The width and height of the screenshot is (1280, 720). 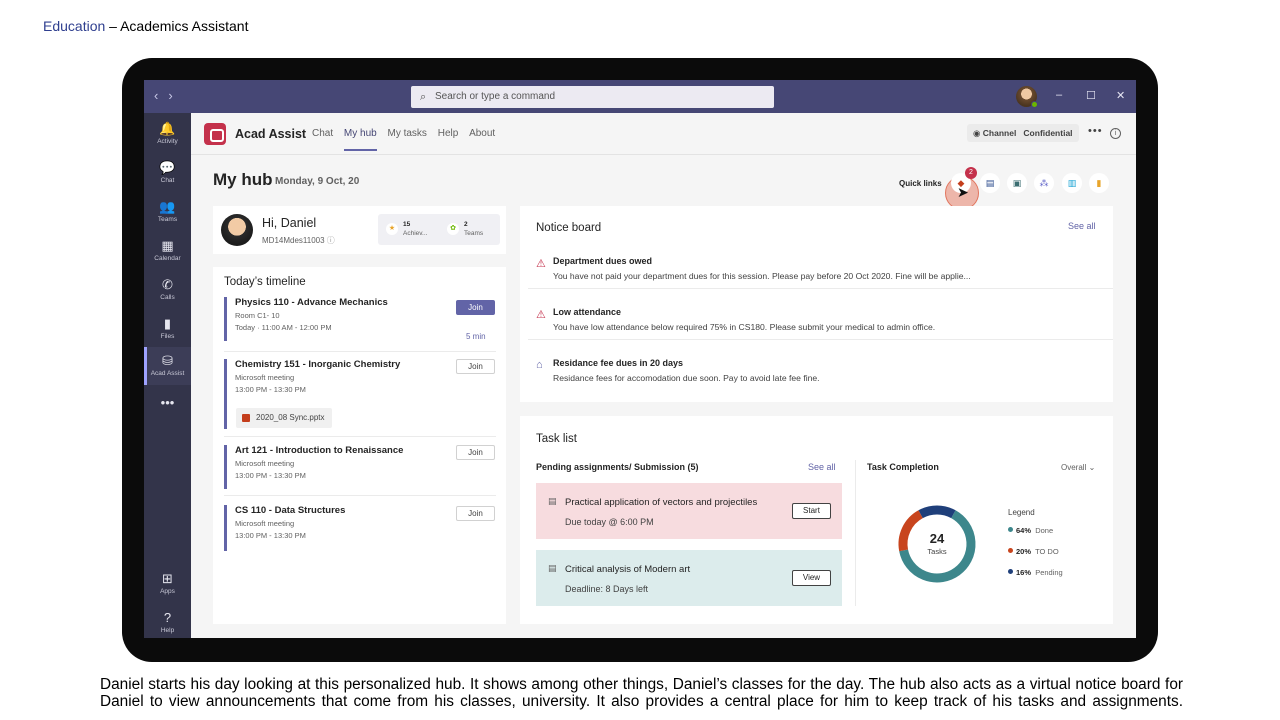 What do you see at coordinates (1095, 131) in the screenshot?
I see `more-options-icon: •••` at bounding box center [1095, 131].